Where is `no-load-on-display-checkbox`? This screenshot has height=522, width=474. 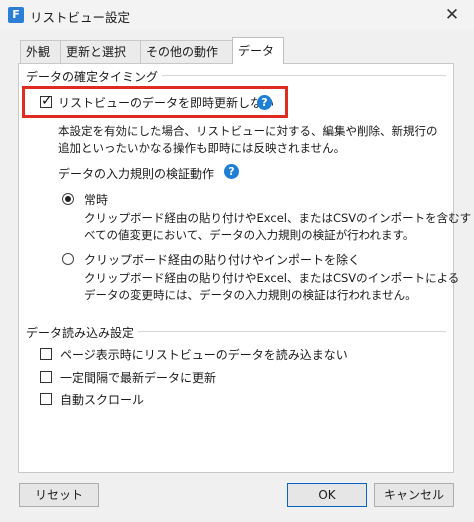
no-load-on-display-checkbox is located at coordinates (46, 354).